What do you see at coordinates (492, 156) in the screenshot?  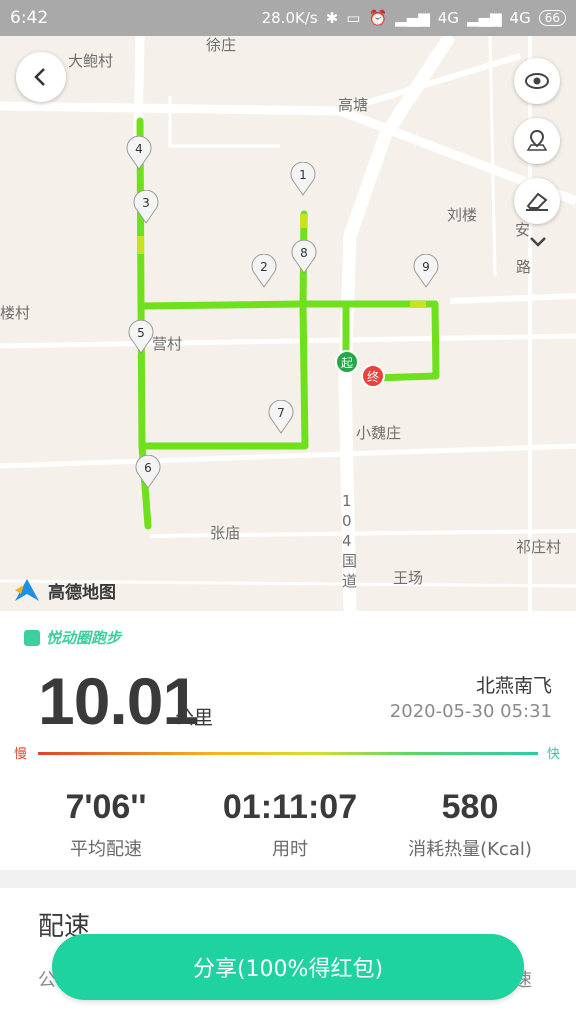 I see `road-east-inner` at bounding box center [492, 156].